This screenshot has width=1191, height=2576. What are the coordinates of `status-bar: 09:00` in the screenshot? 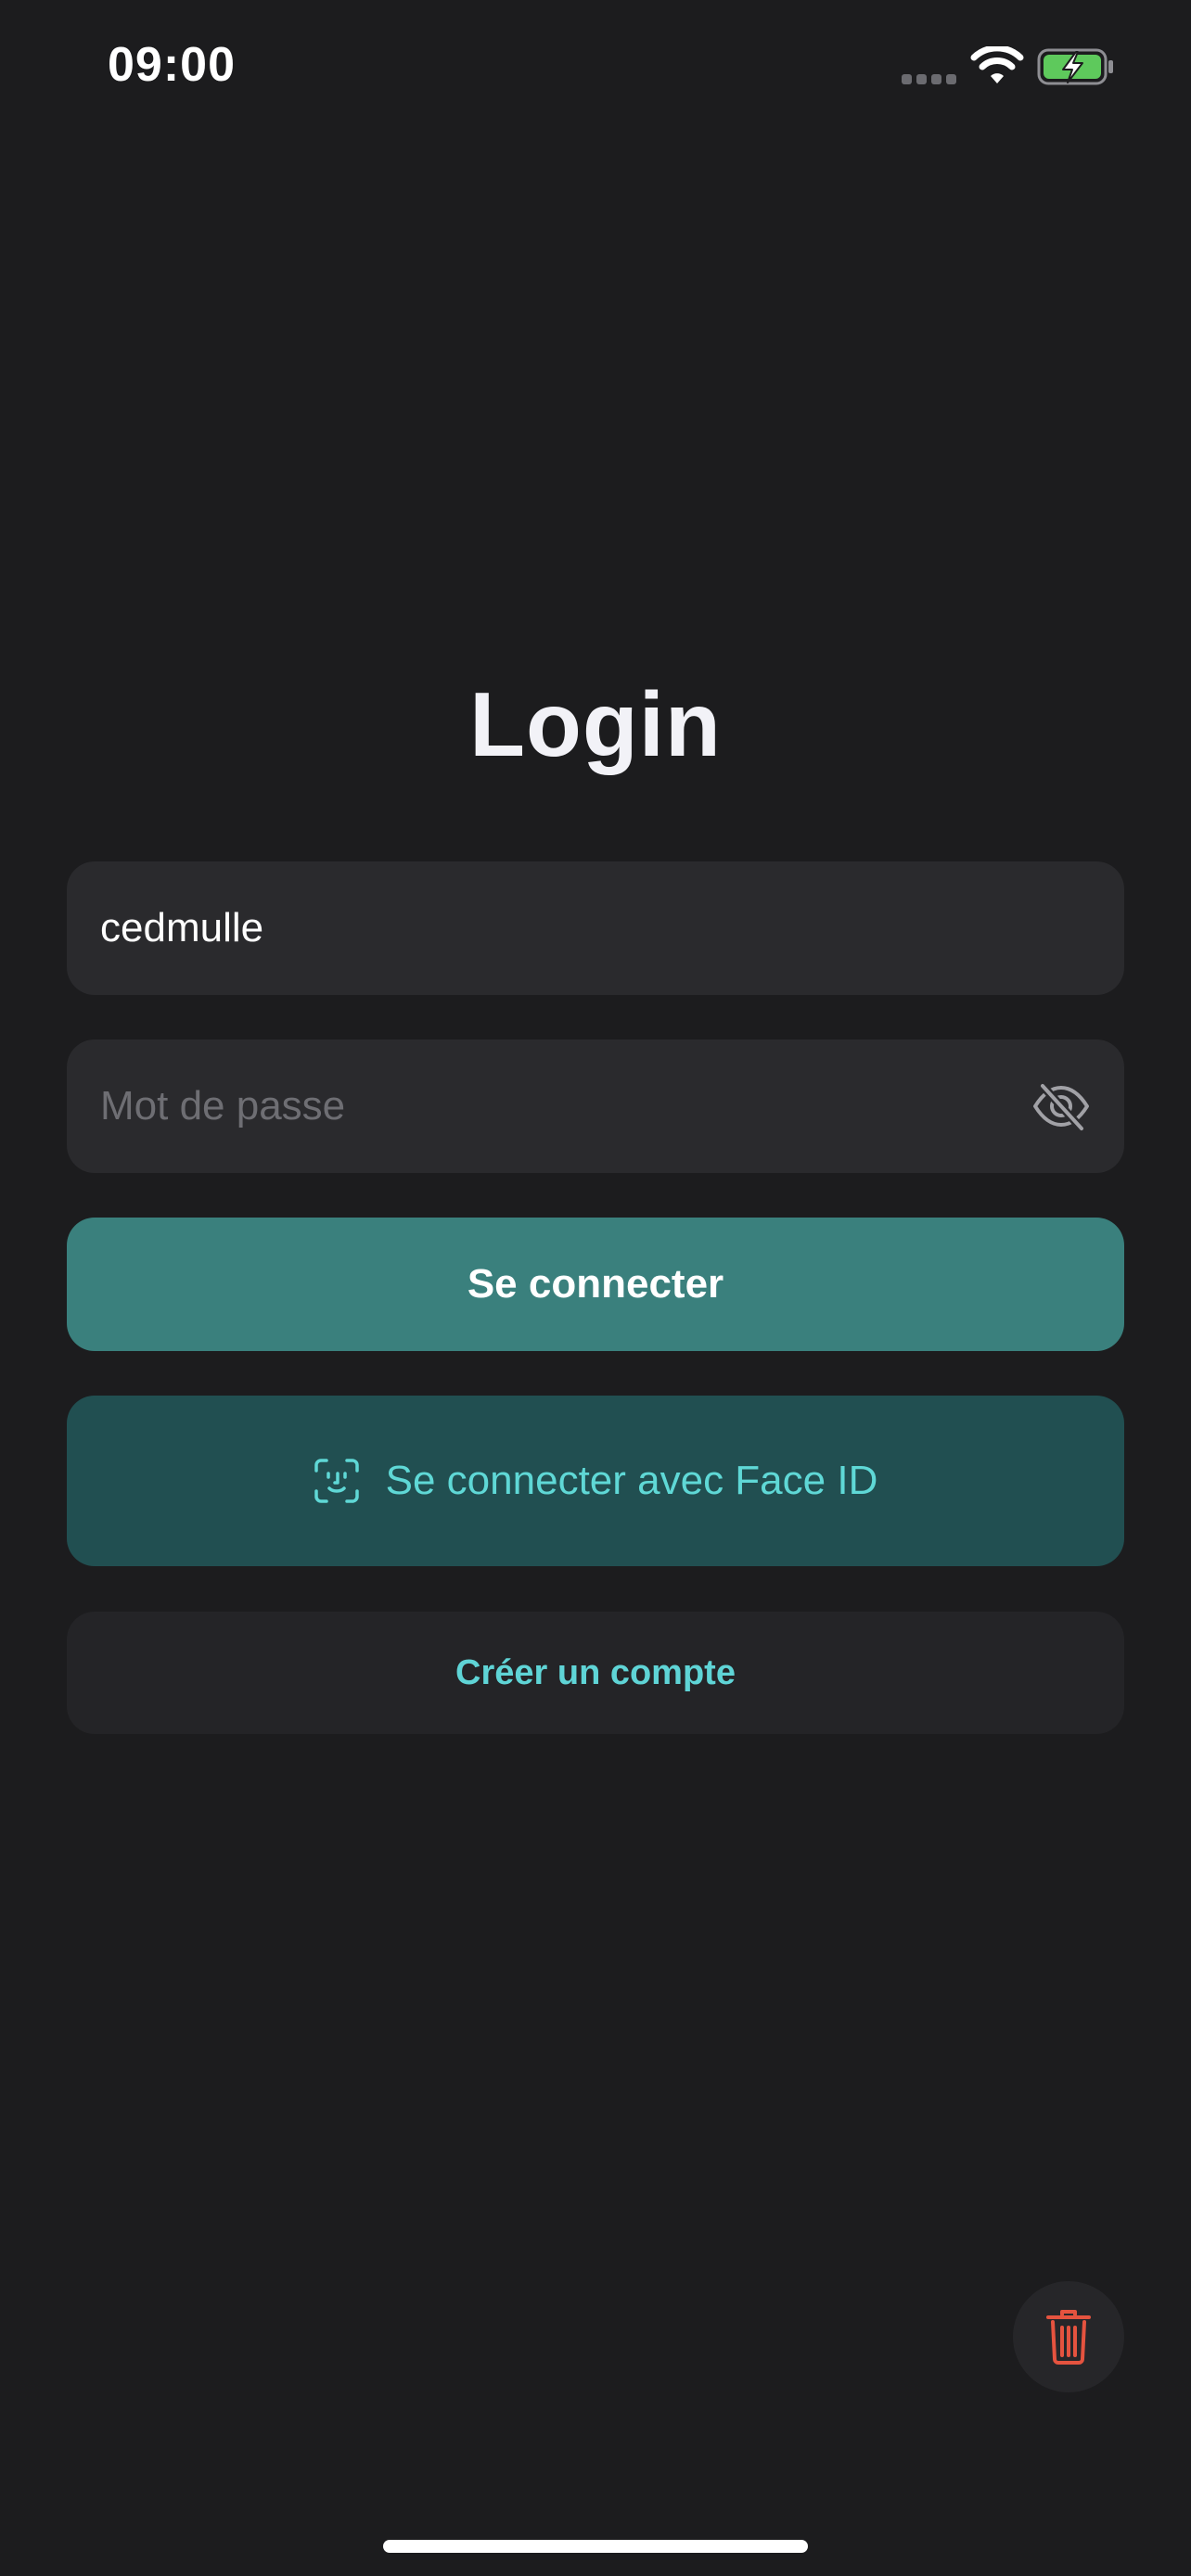 It's located at (595, 65).